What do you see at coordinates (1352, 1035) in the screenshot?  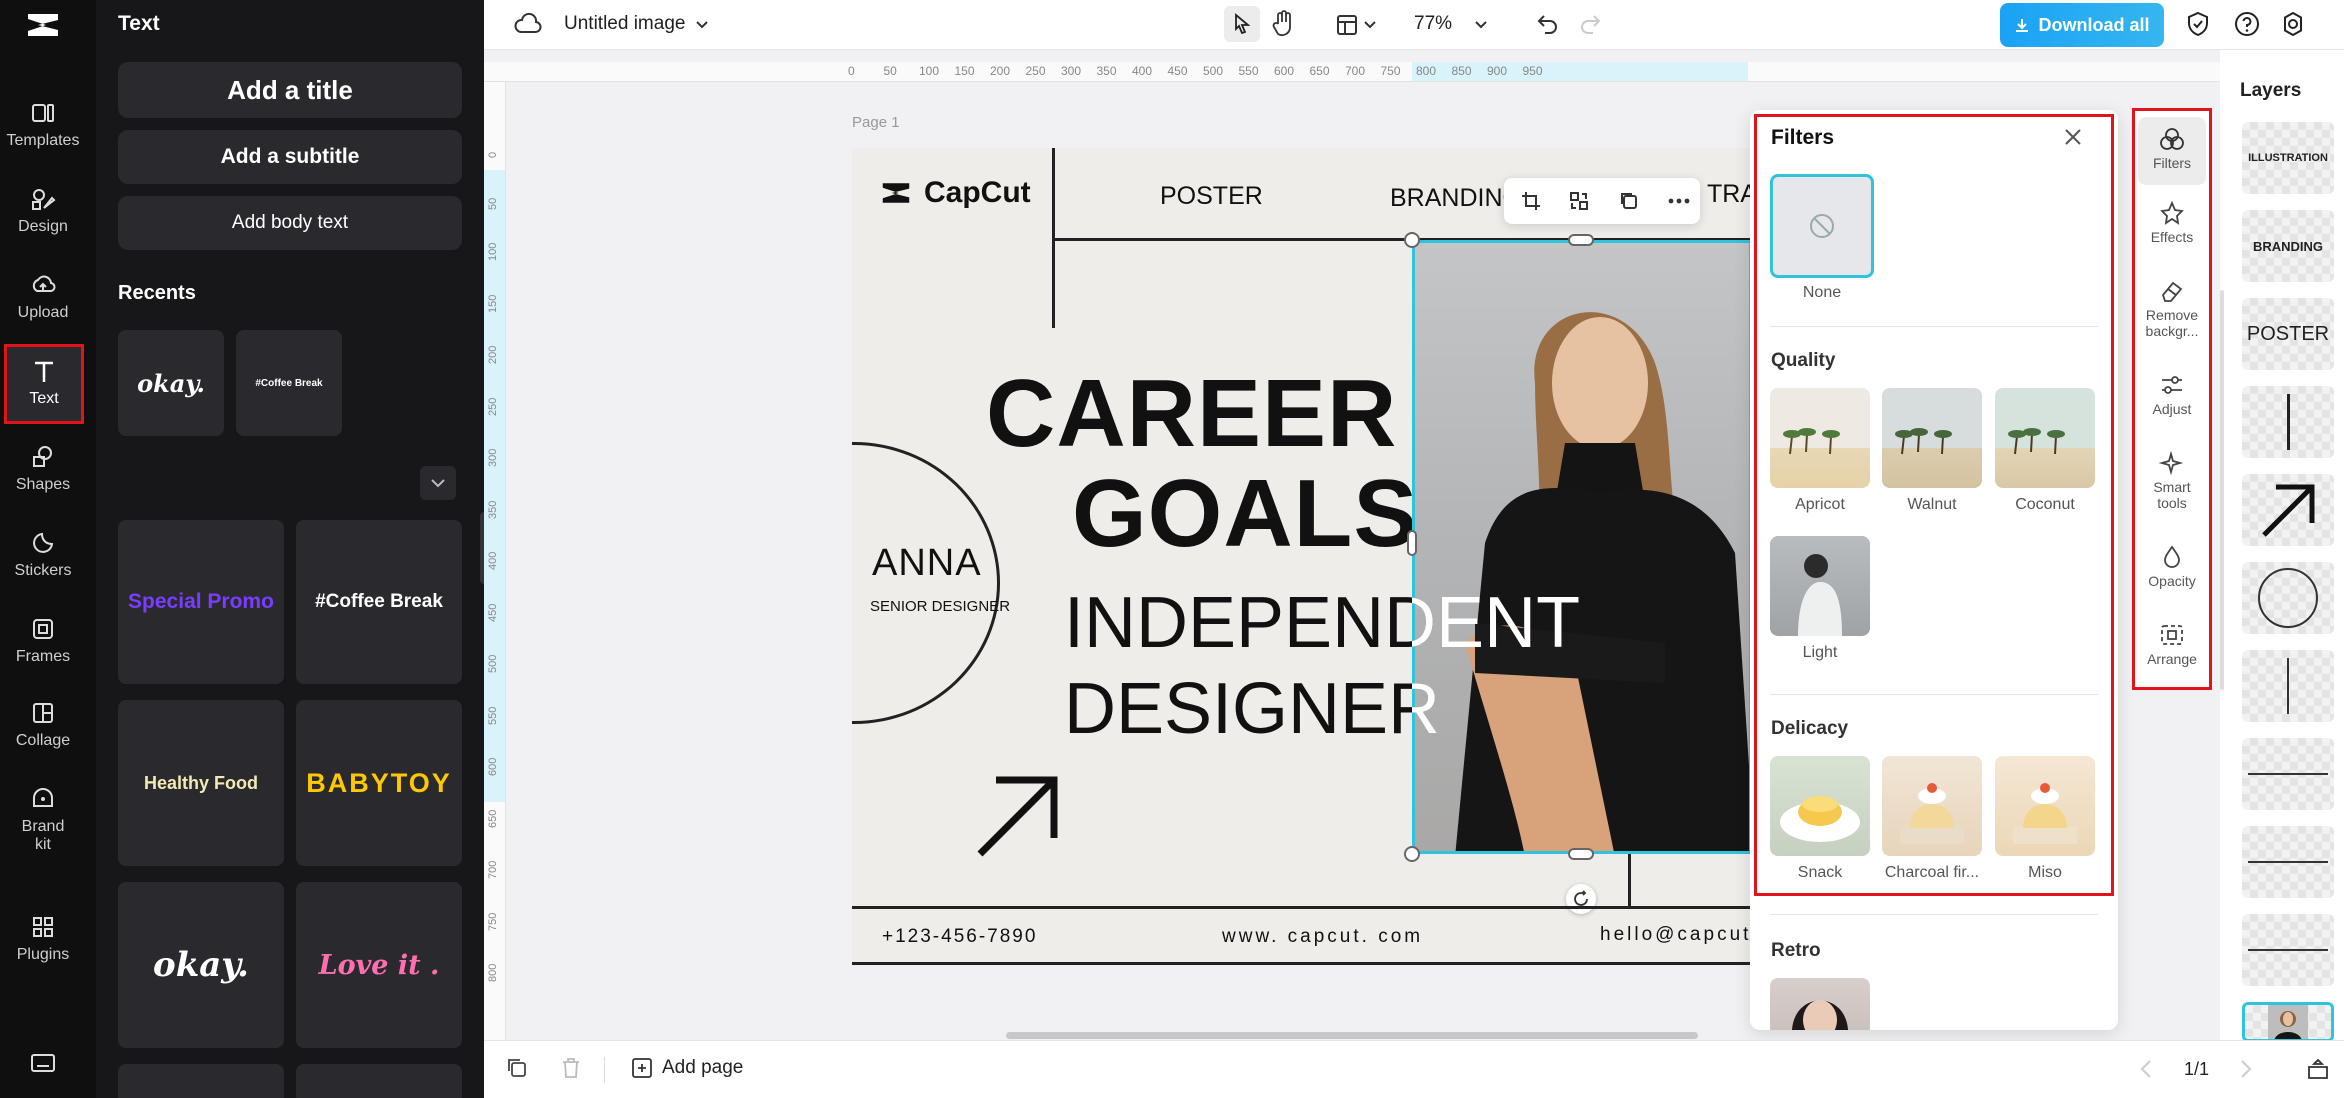 I see `horizontal-scrollbar` at bounding box center [1352, 1035].